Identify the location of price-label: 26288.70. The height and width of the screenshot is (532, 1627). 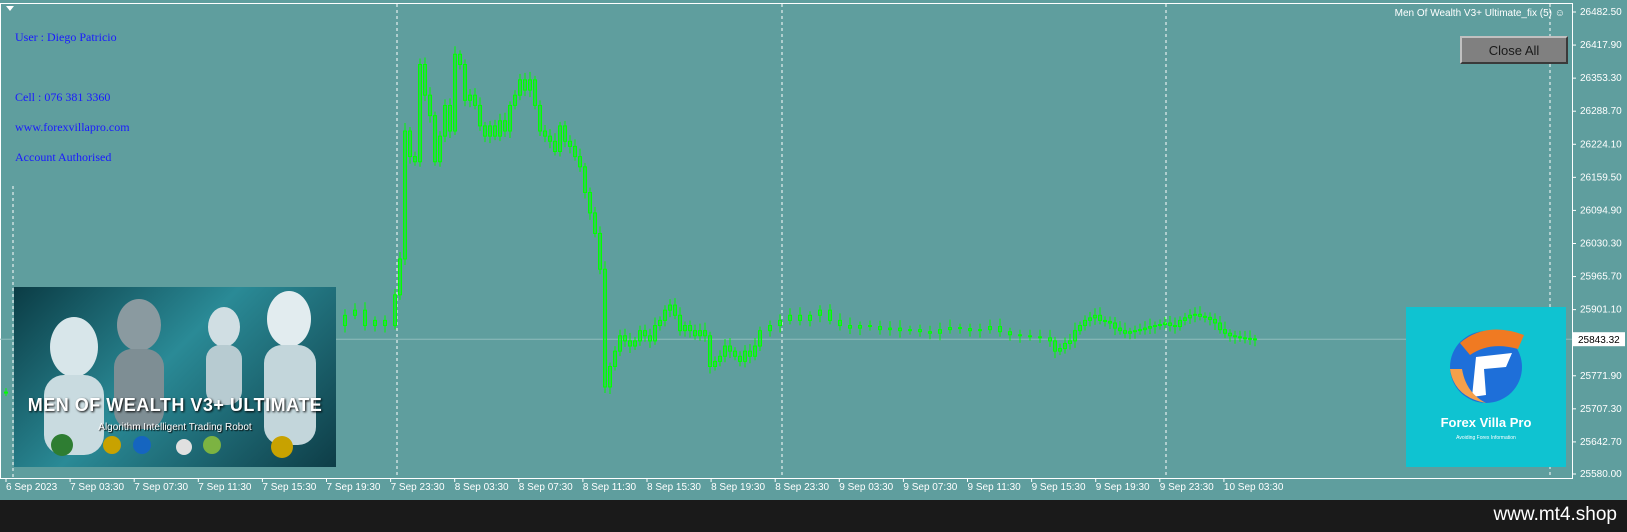
(1601, 111).